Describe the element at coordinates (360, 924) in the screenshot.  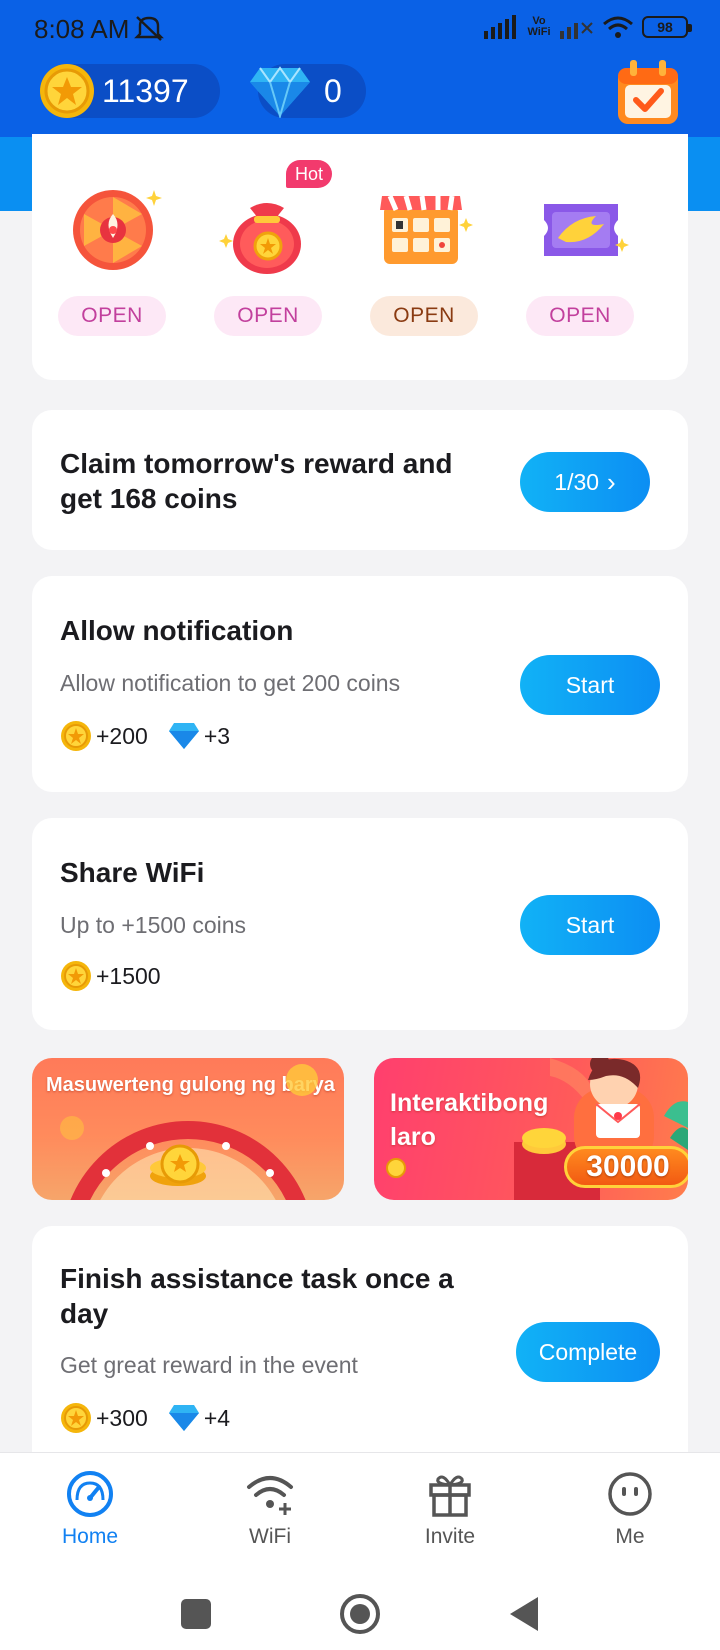
I see `task-card-share-wifi: Share WiFi Up to +1500 coins +1500 Start` at that location.